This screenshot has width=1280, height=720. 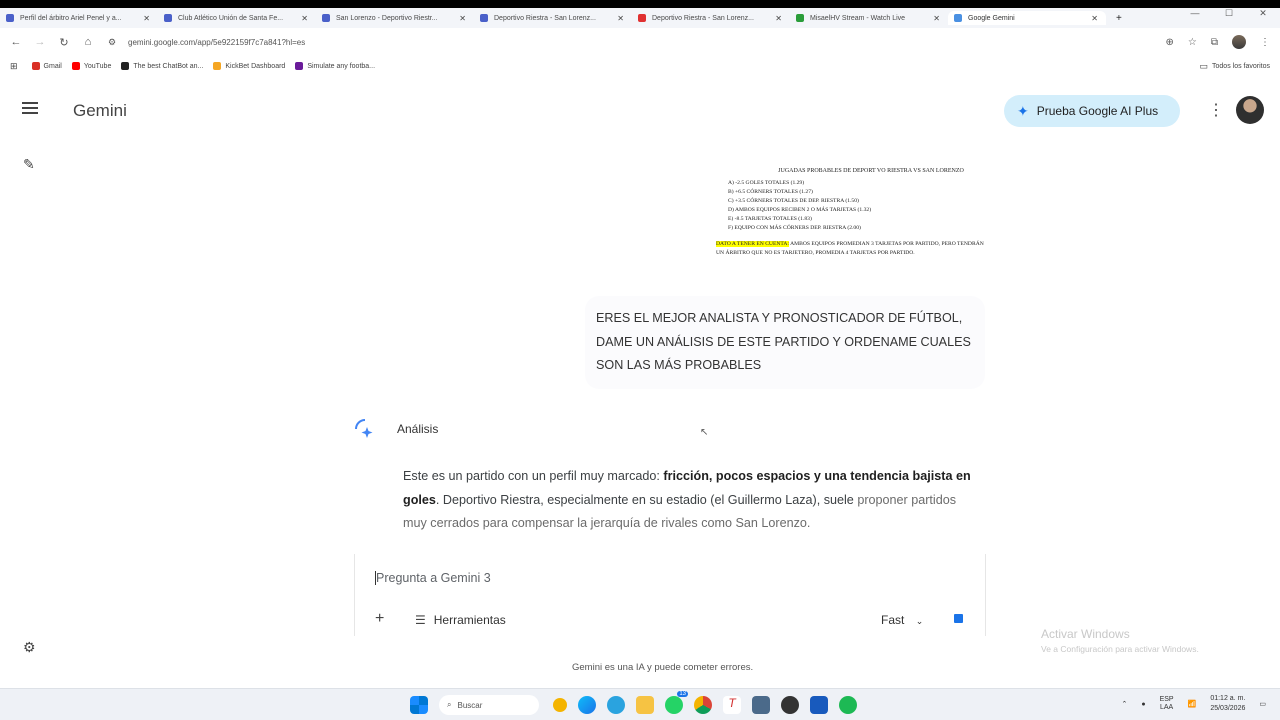 What do you see at coordinates (919, 621) in the screenshot?
I see `chevron-down-icon: ⌄` at bounding box center [919, 621].